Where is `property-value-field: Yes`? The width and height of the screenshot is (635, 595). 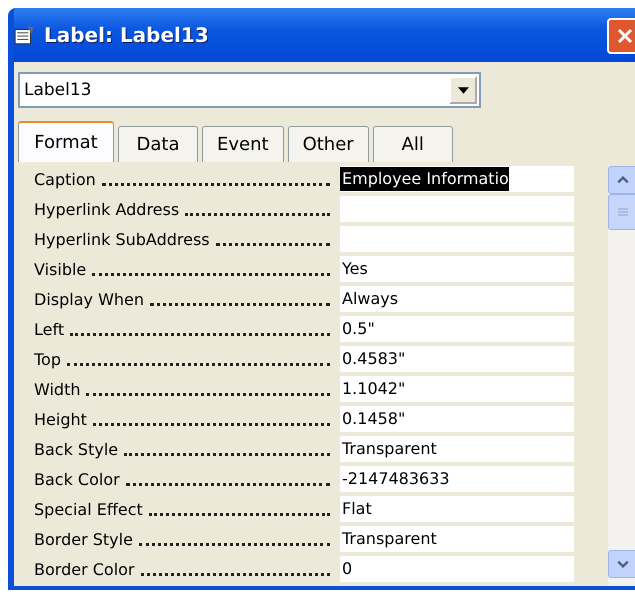 property-value-field: Yes is located at coordinates (457, 269).